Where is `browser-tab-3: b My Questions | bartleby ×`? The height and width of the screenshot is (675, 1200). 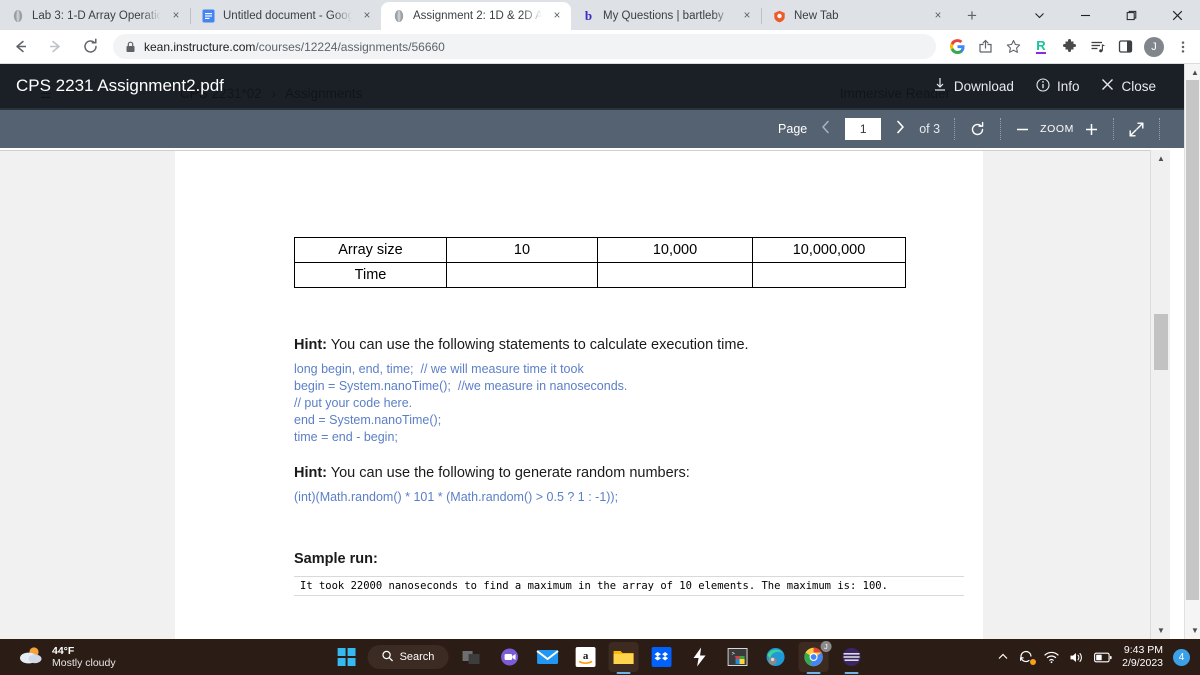
browser-tab-3: b My Questions | bartleby × is located at coordinates (666, 16).